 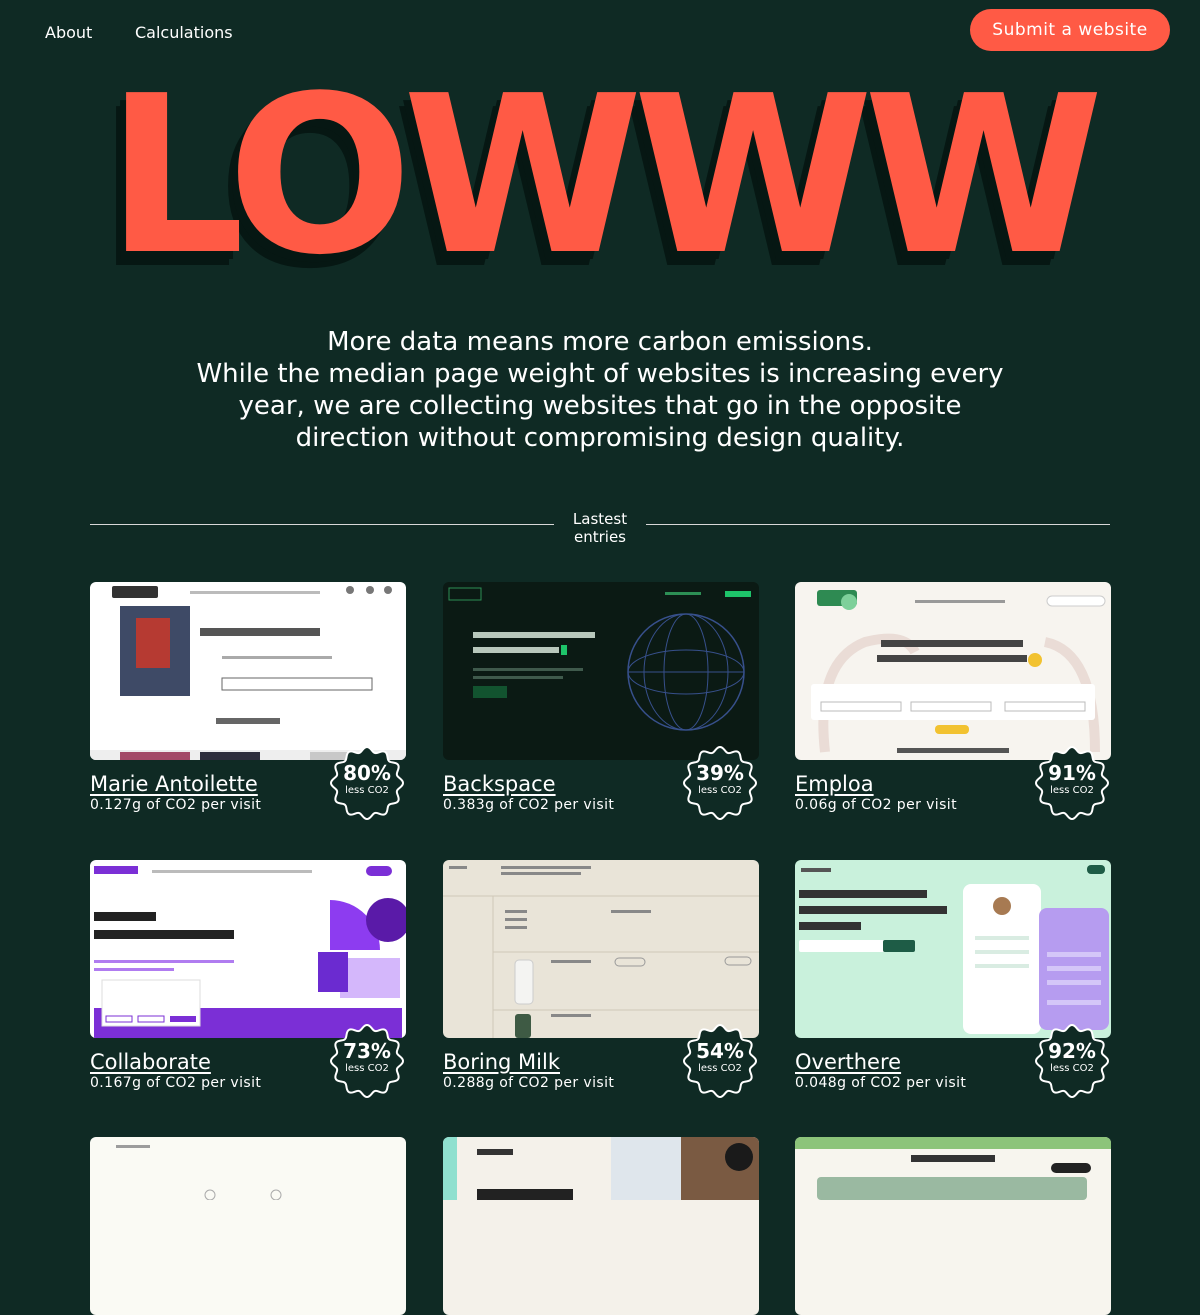 What do you see at coordinates (529, 1083) in the screenshot?
I see `entry-co2: 0.288g of CO2 per visit` at bounding box center [529, 1083].